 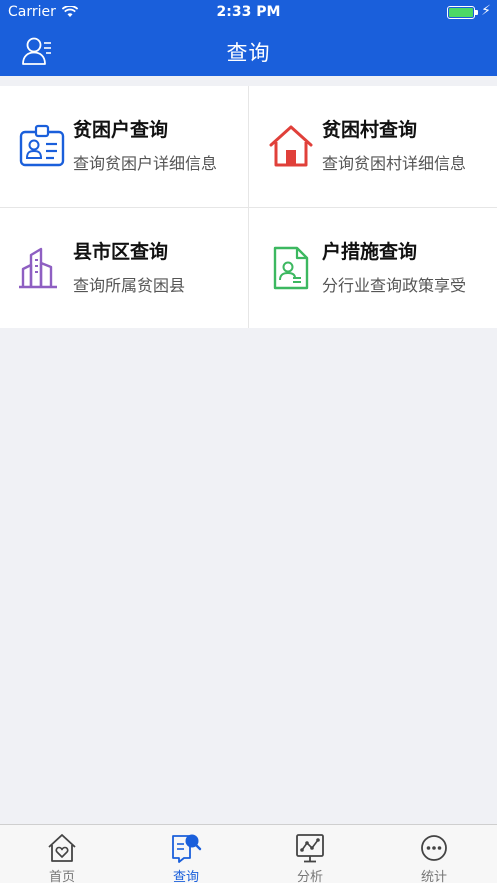 What do you see at coordinates (370, 130) in the screenshot?
I see `query-village-title: 贫困村查询` at bounding box center [370, 130].